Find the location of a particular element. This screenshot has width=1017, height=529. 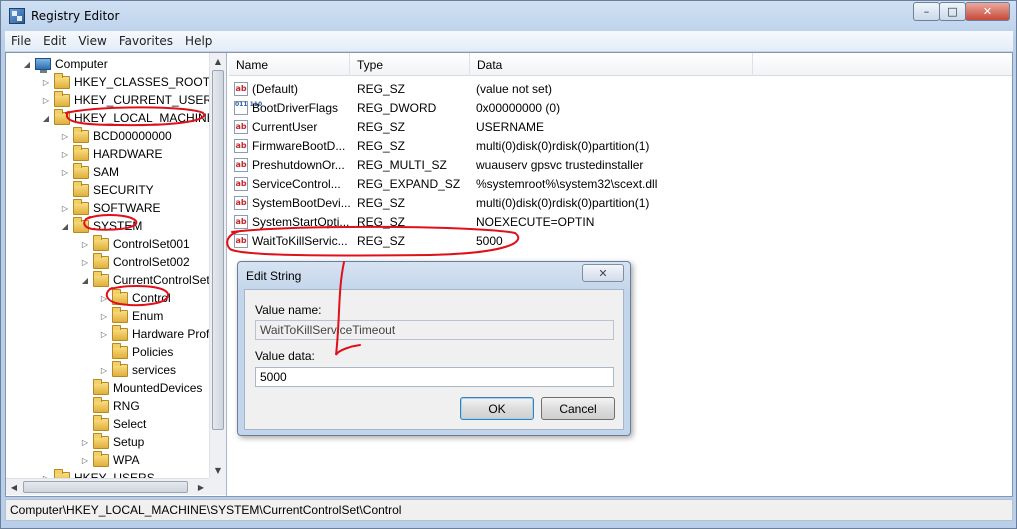

tree-item: ▷ SOFTWARE is located at coordinates (110, 207).